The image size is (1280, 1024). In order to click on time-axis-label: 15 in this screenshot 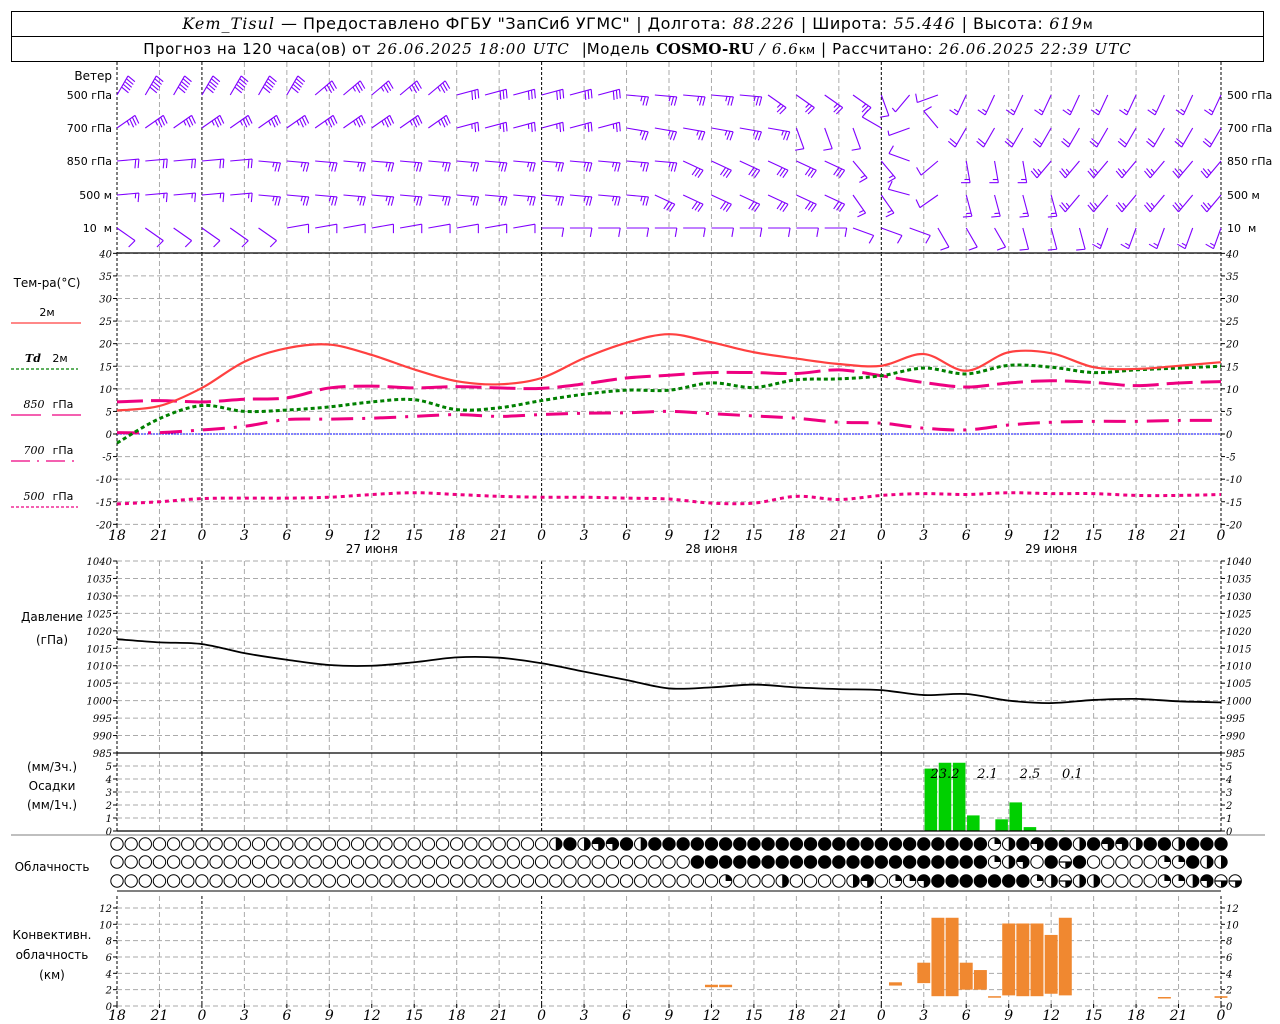, I will do `click(1094, 536)`.